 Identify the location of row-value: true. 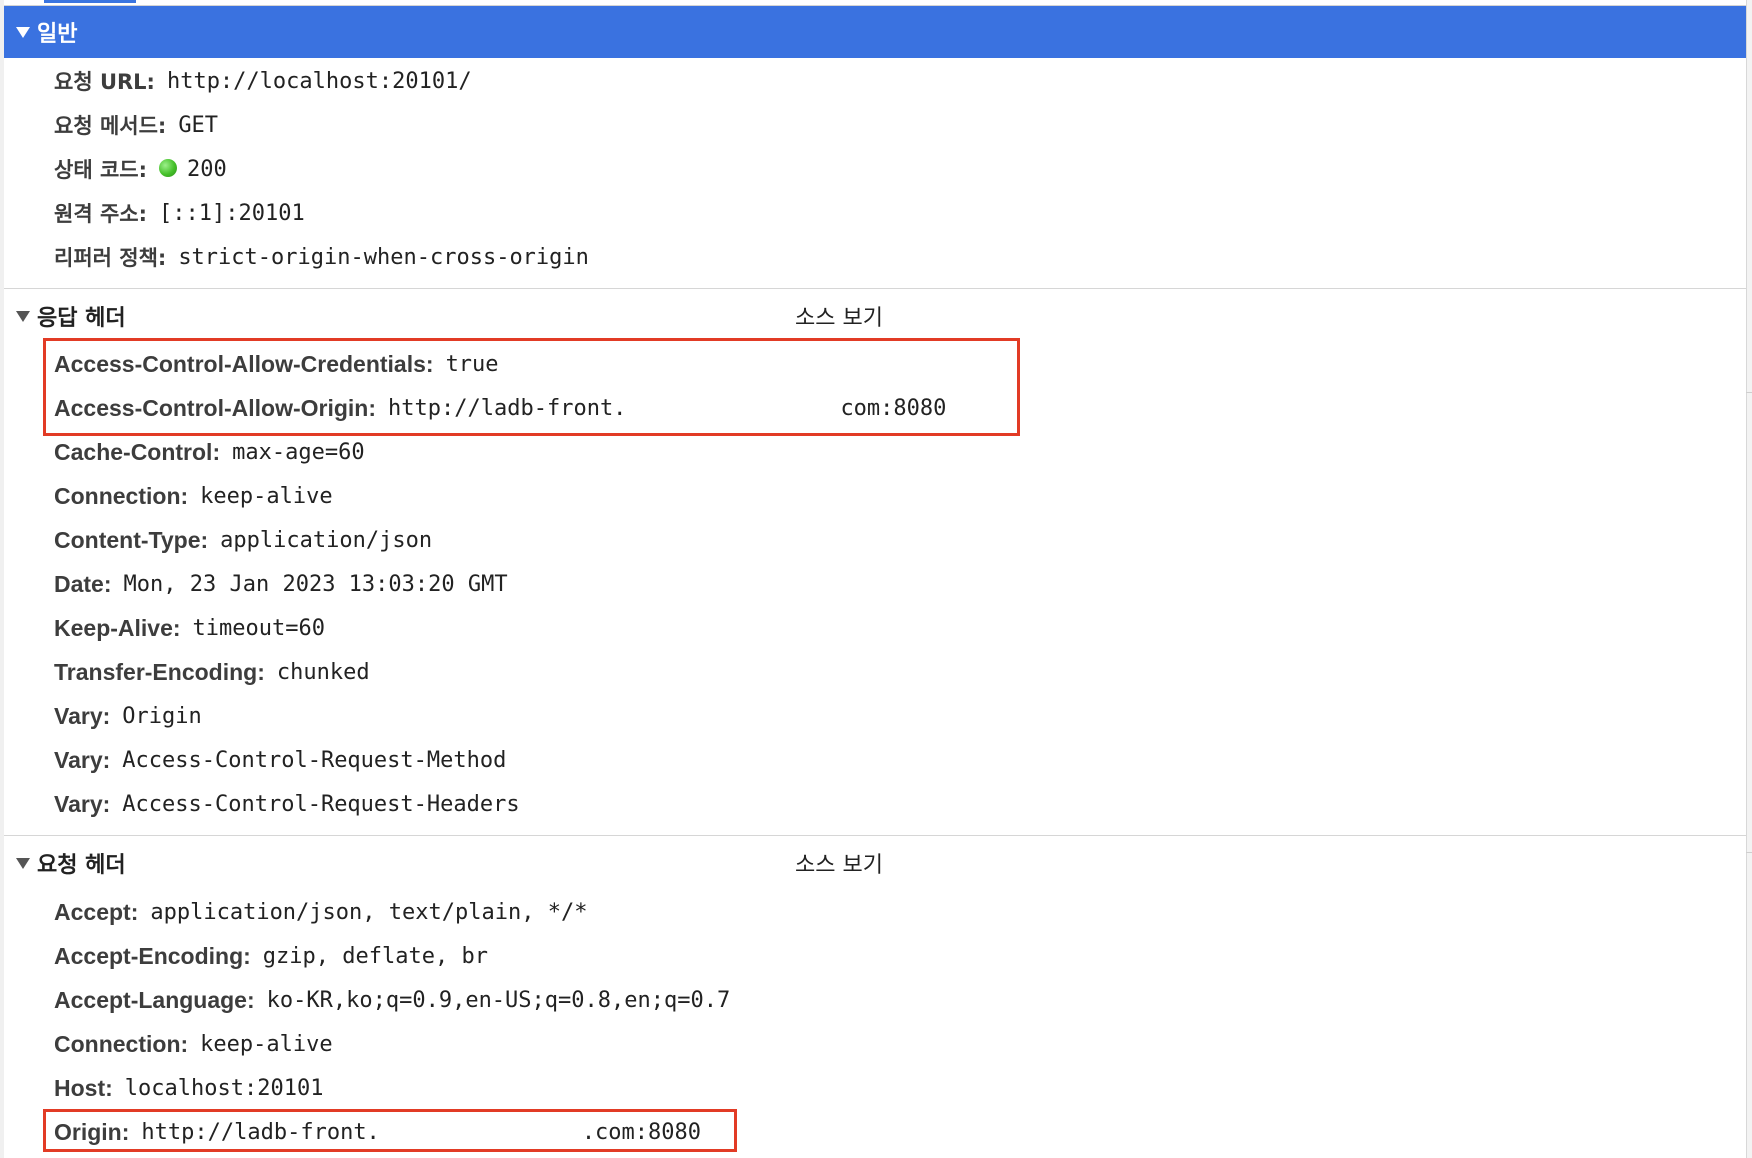
(472, 364).